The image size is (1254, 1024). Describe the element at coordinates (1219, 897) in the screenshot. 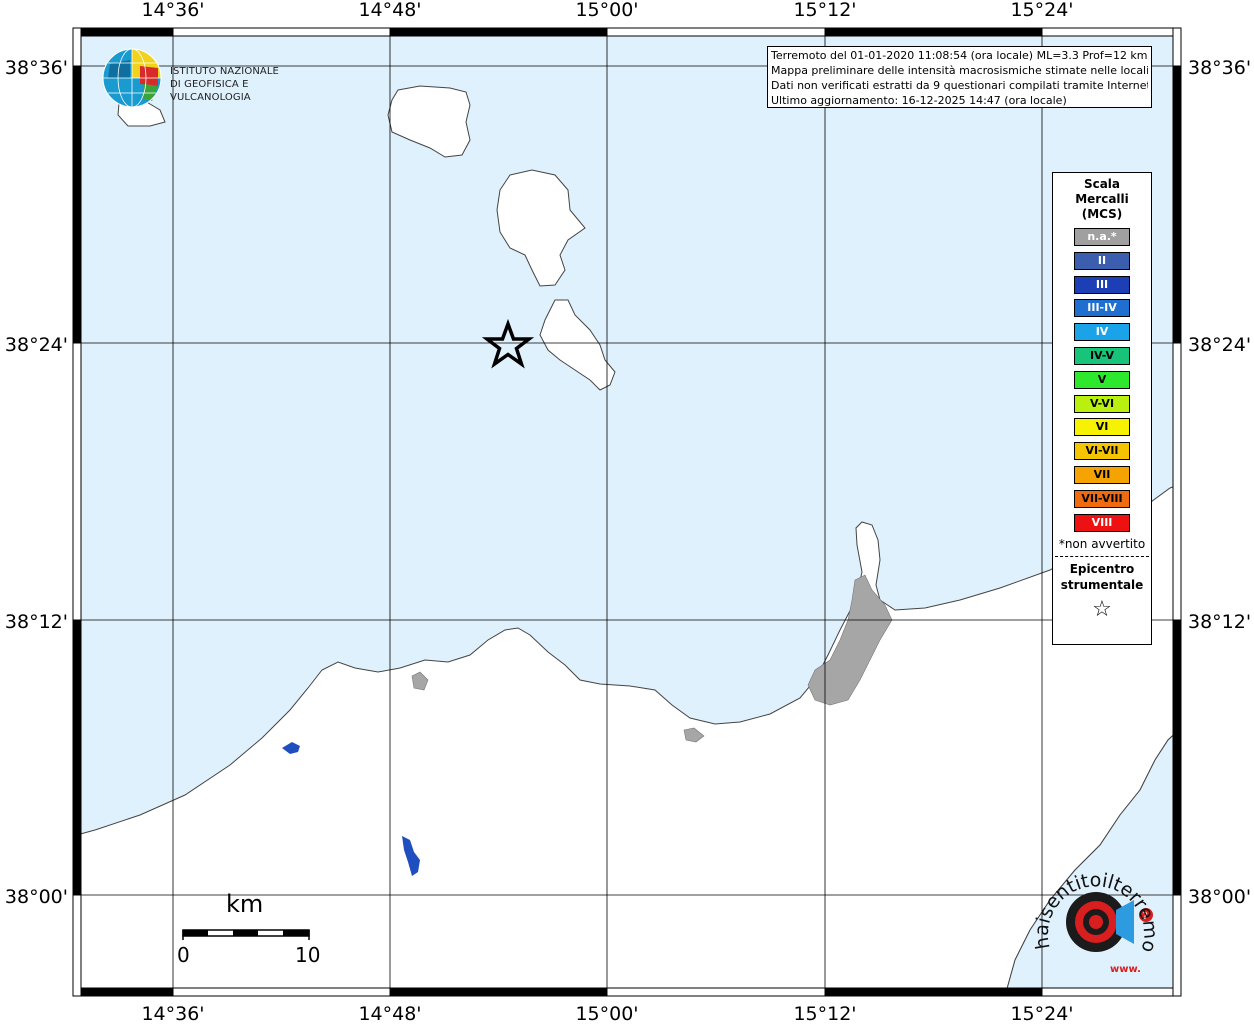

I see `right-label-4: 38°00'` at that location.